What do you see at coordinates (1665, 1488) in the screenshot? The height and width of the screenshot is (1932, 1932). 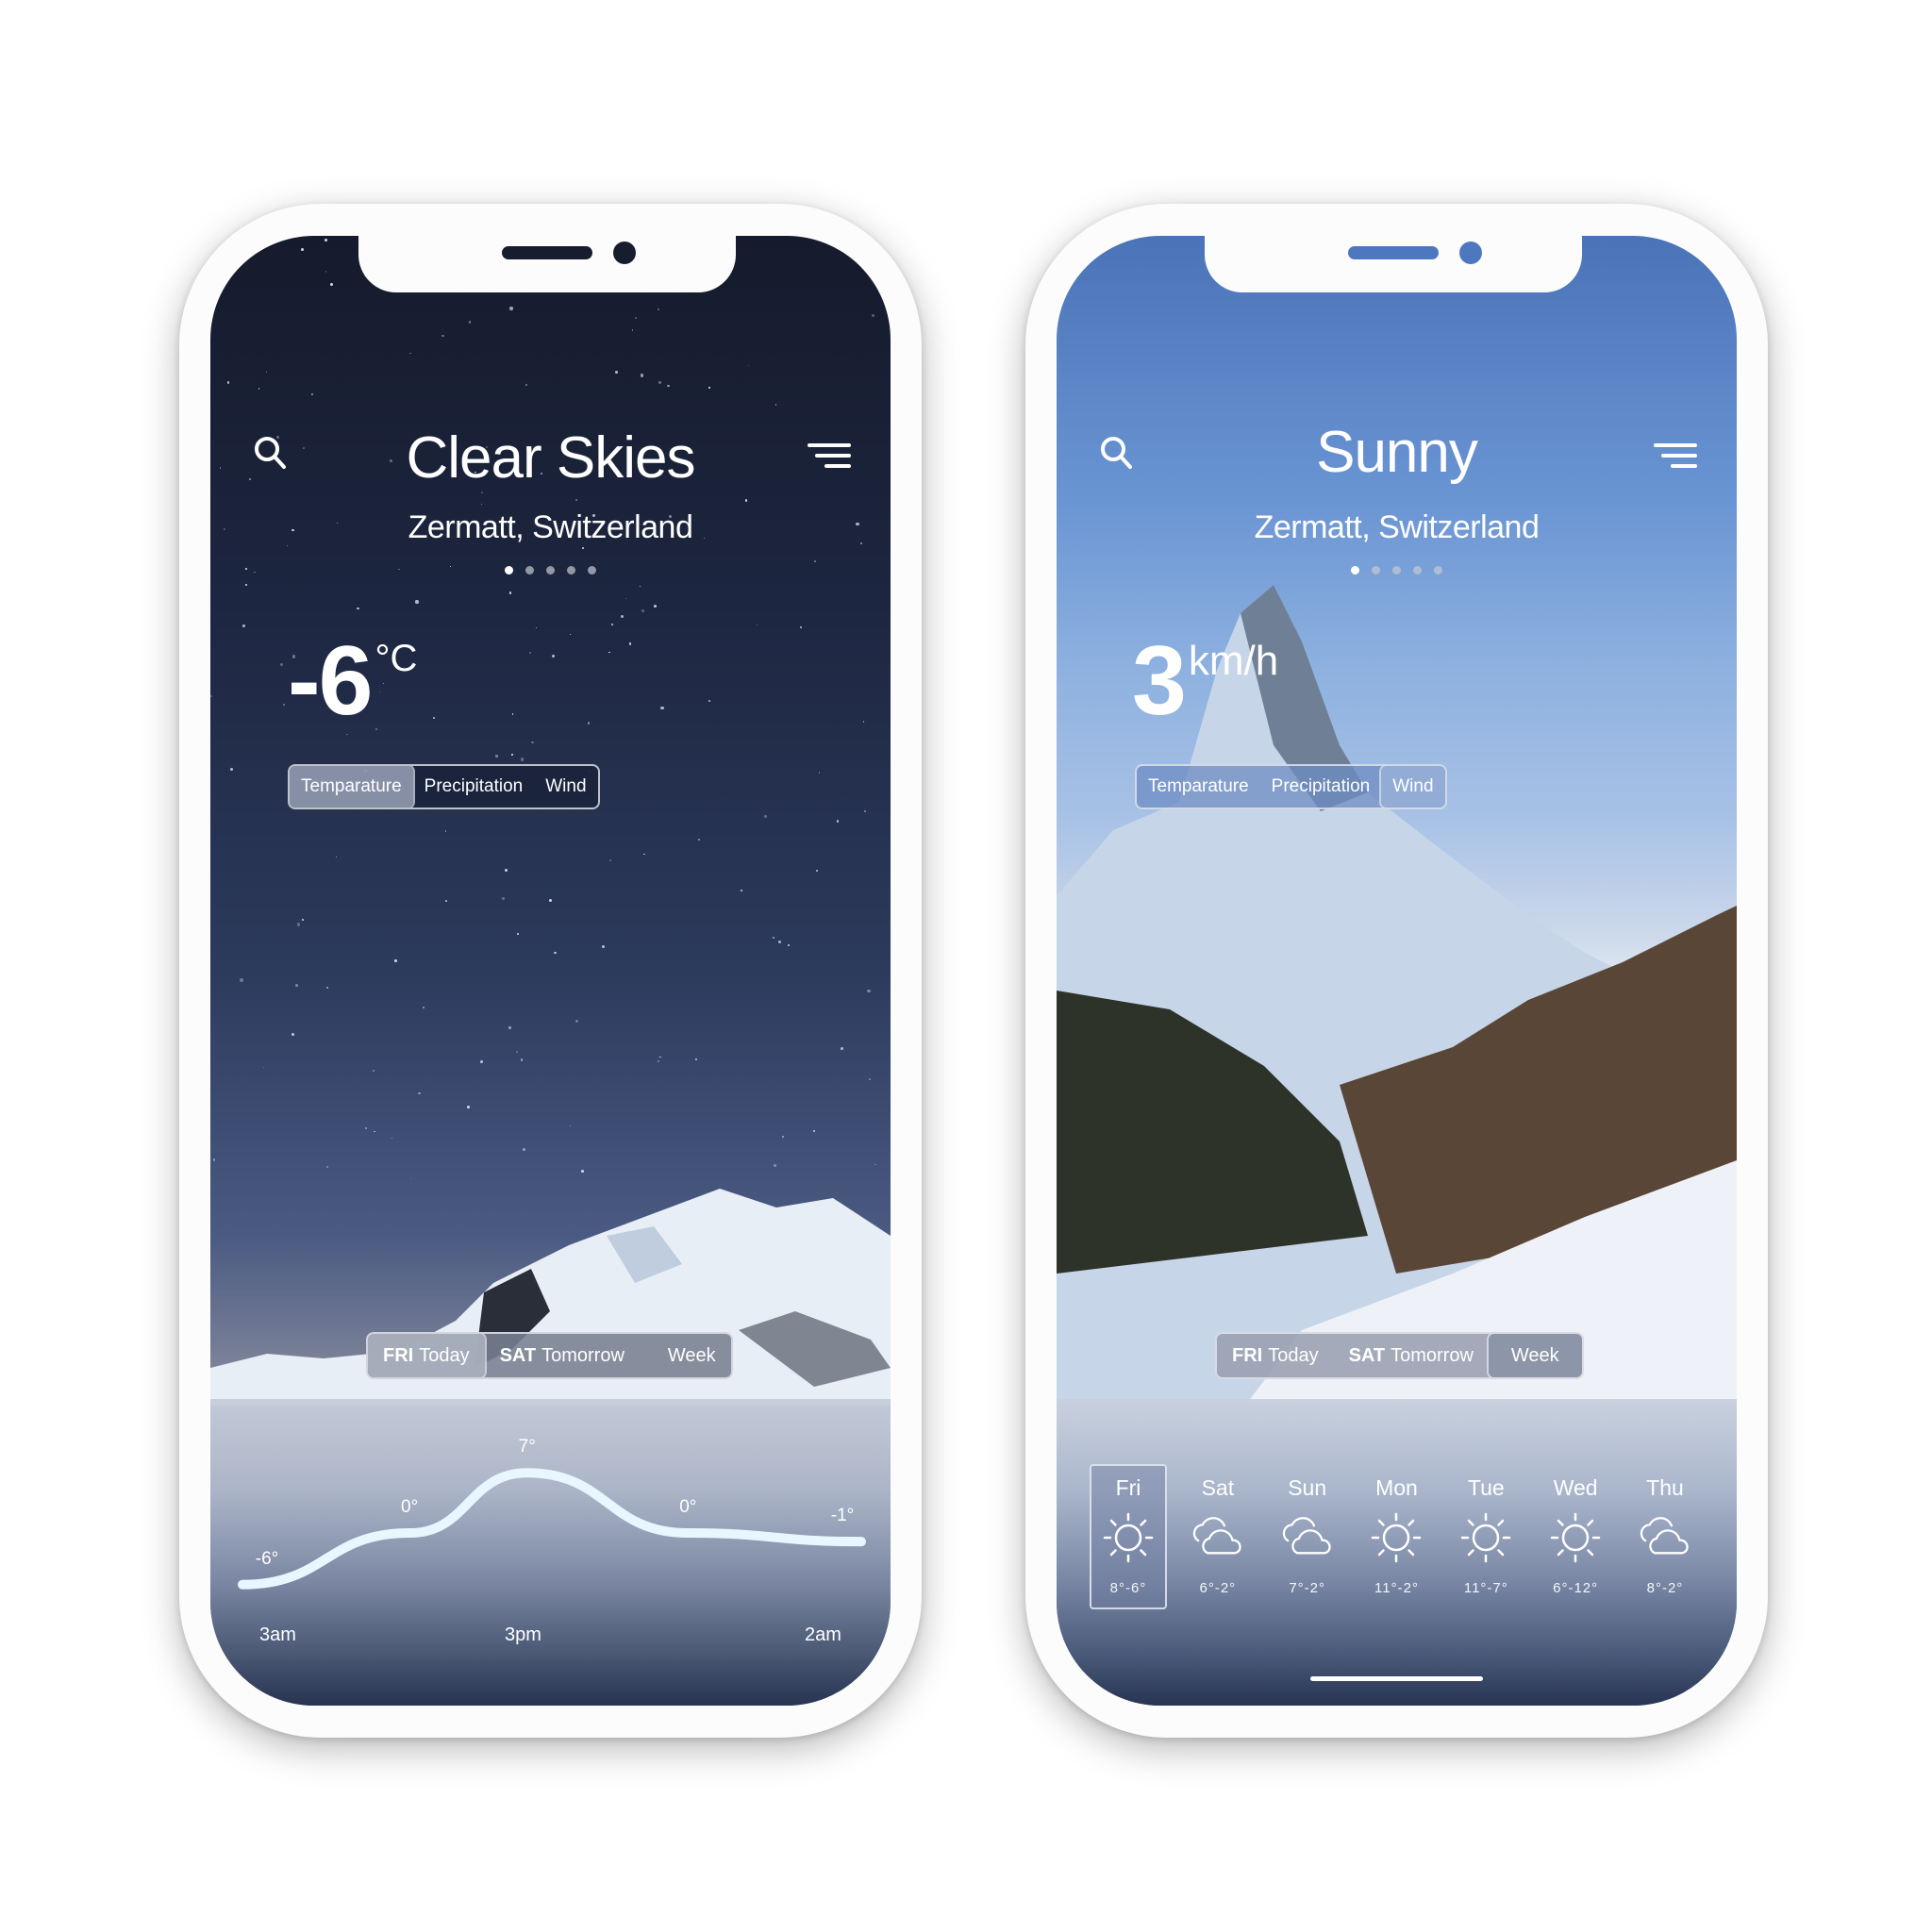 I see `forecast-day-name: Thu` at bounding box center [1665, 1488].